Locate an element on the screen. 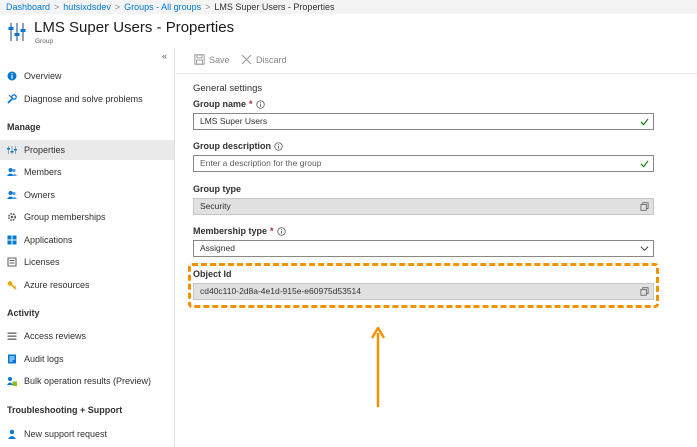 This screenshot has height=447, width=697. group-description-label-text: Group description is located at coordinates (232, 146).